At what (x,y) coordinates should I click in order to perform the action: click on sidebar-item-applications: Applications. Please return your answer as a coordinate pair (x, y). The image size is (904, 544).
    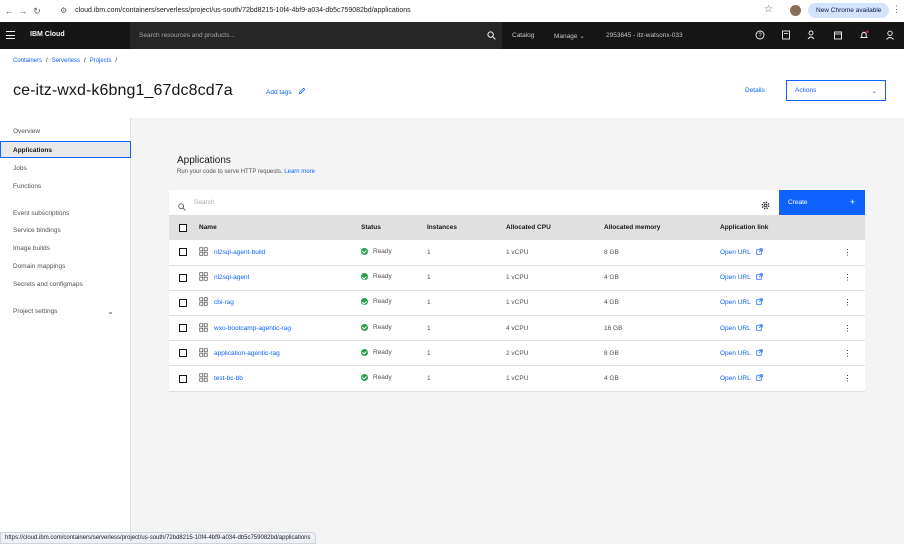
    Looking at the image, I should click on (65, 149).